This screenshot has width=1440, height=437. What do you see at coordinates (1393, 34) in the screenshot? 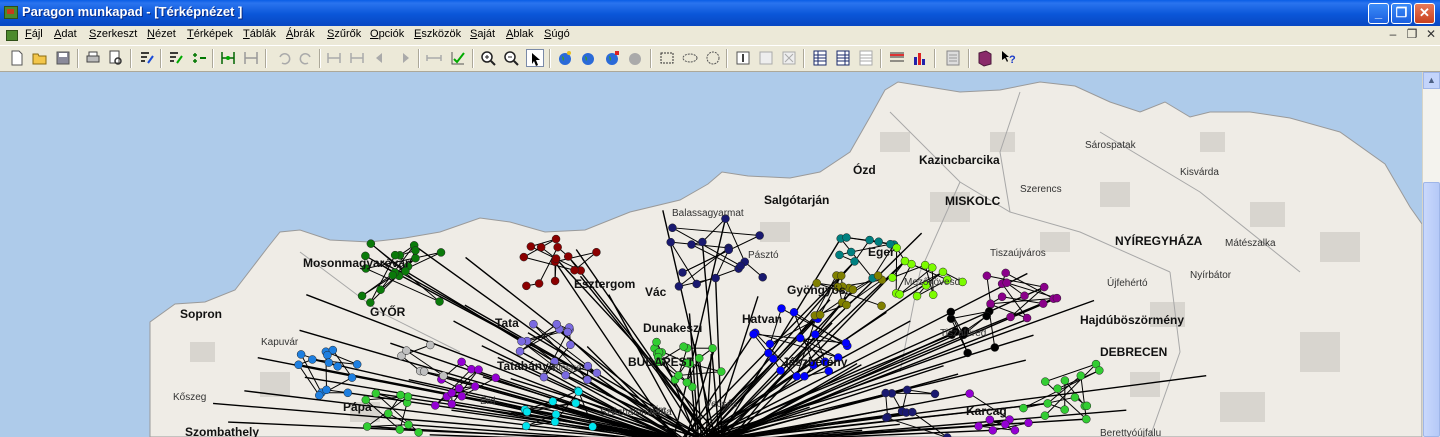
I see `mdi-minimize-button: –` at bounding box center [1393, 34].